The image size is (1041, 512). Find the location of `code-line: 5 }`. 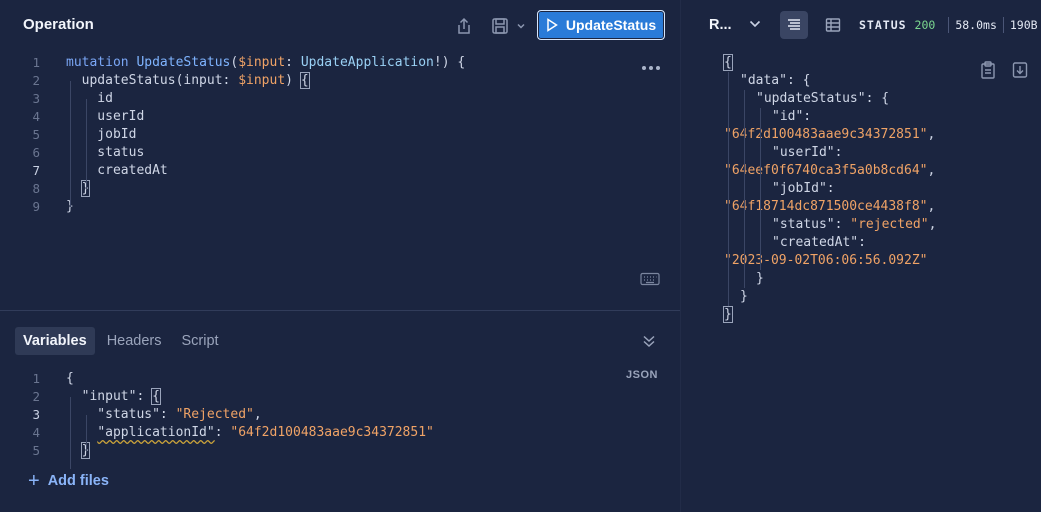

code-line: 5 } is located at coordinates (340, 451).